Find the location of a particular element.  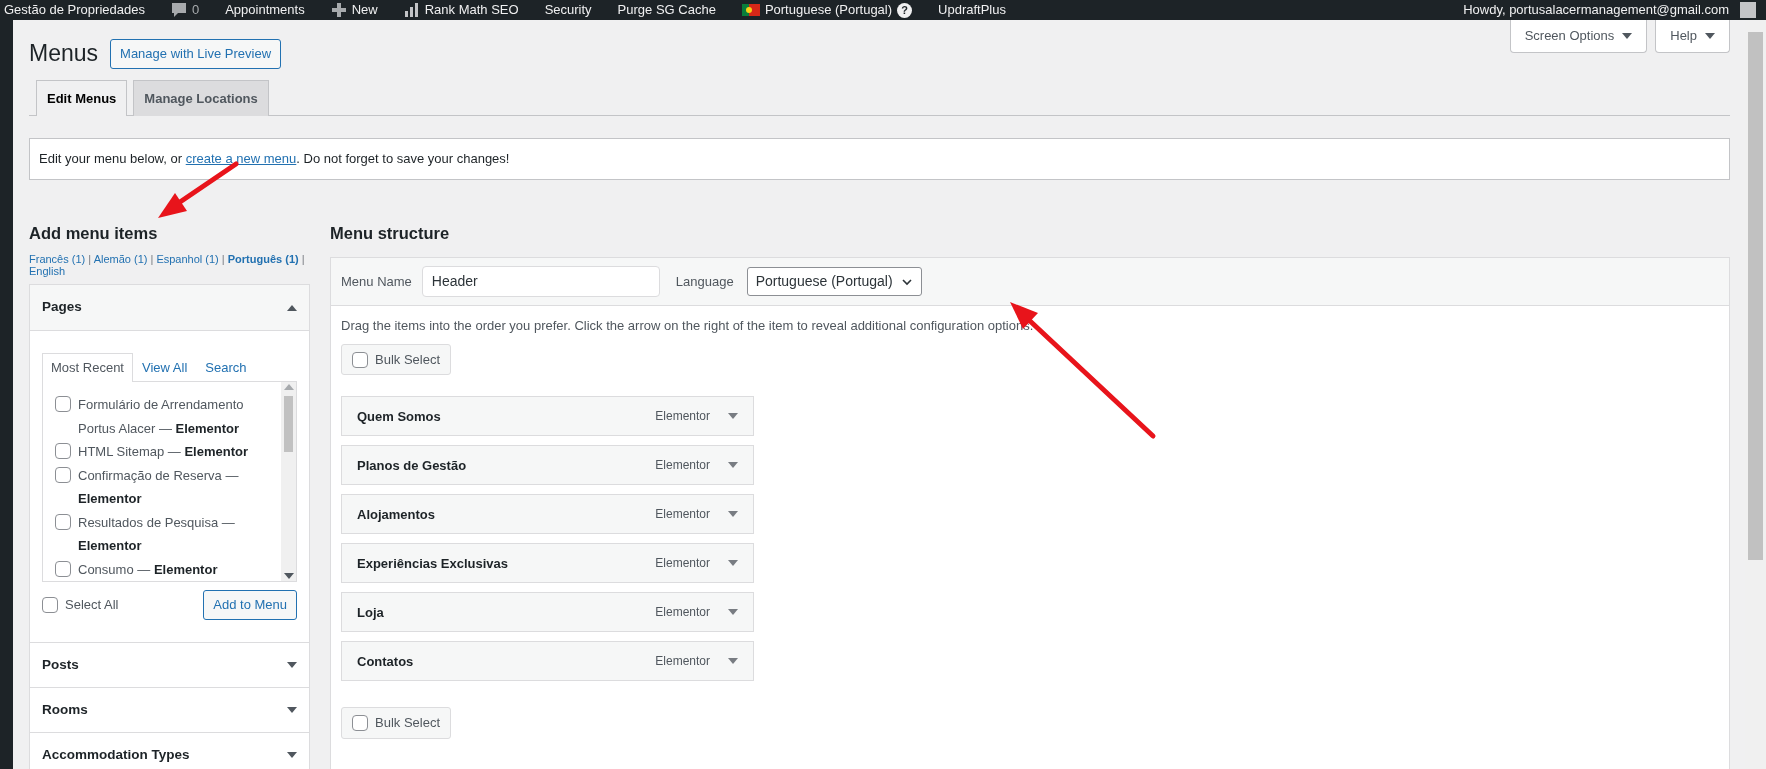

language-filter-link: Francês (1) is located at coordinates (57, 259).